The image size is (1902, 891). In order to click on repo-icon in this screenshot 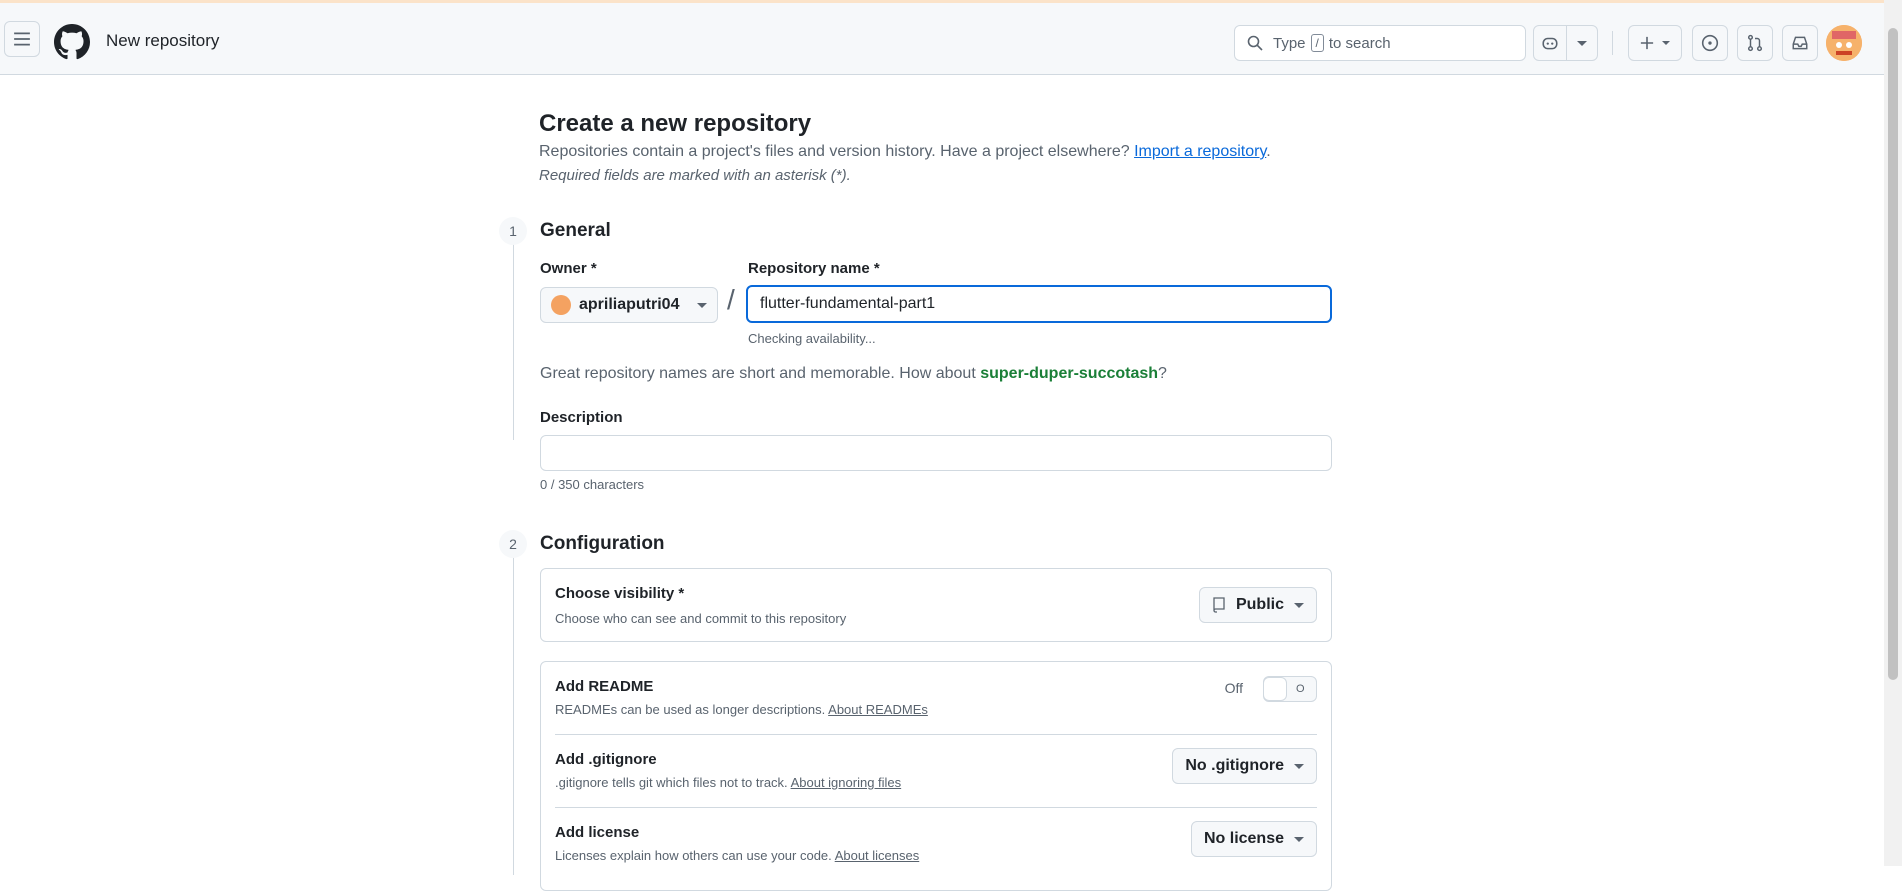, I will do `click(1219, 605)`.